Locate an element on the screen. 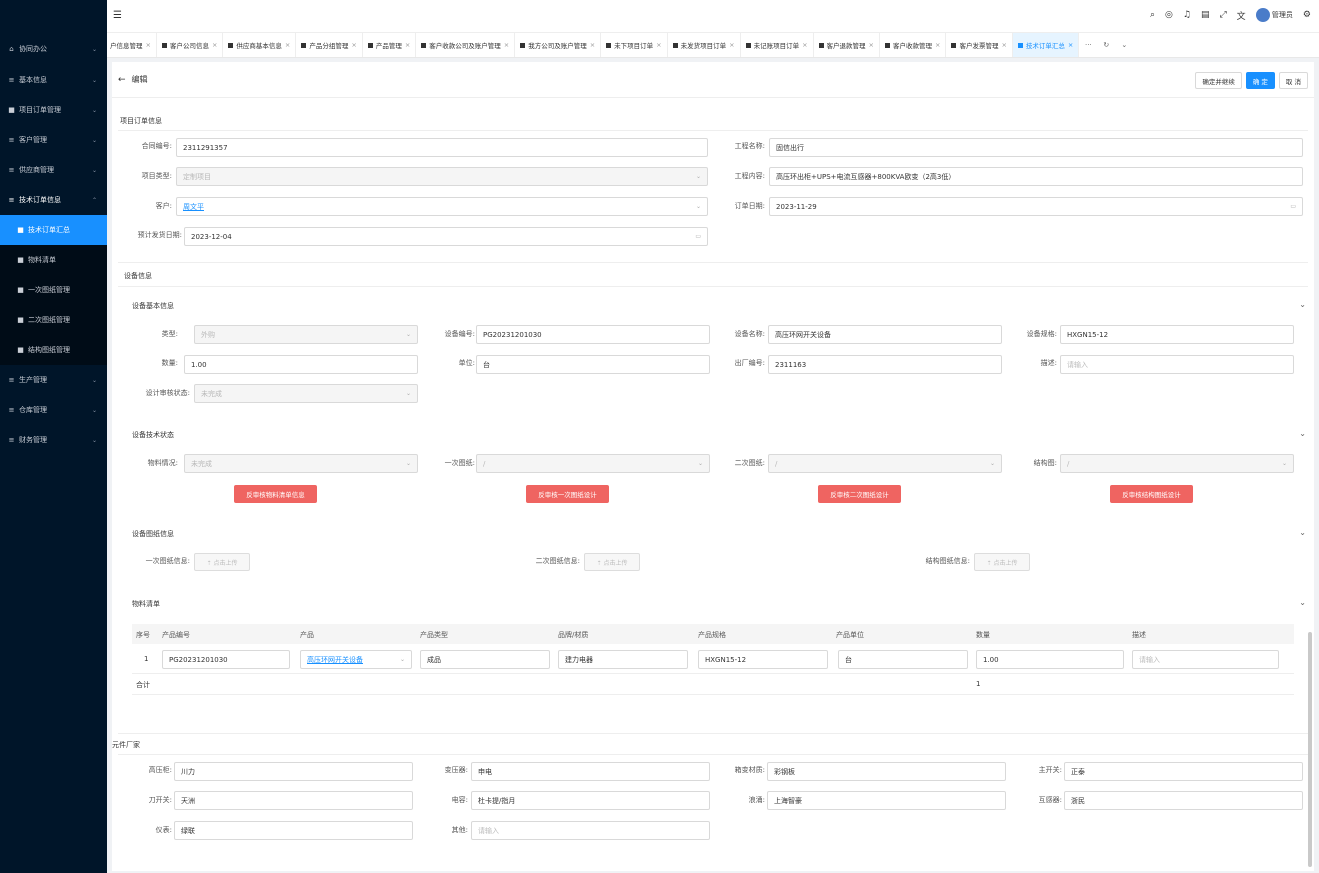  sidebar-item-project-order: ■ 项目订单管理 ⌄ is located at coordinates (53, 110).